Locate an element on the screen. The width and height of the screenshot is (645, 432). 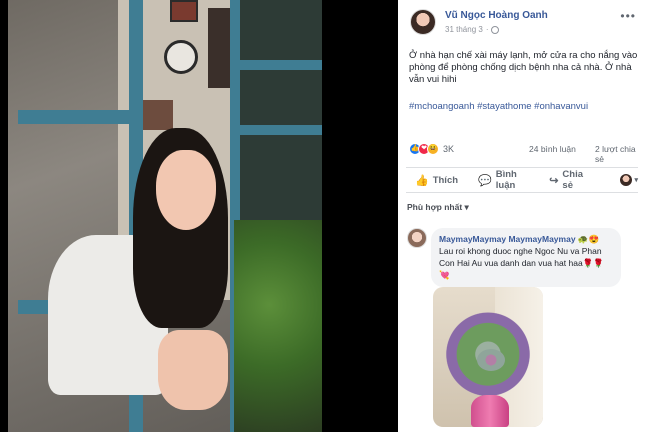
post-as-selector: ▾ is located at coordinates (629, 180).